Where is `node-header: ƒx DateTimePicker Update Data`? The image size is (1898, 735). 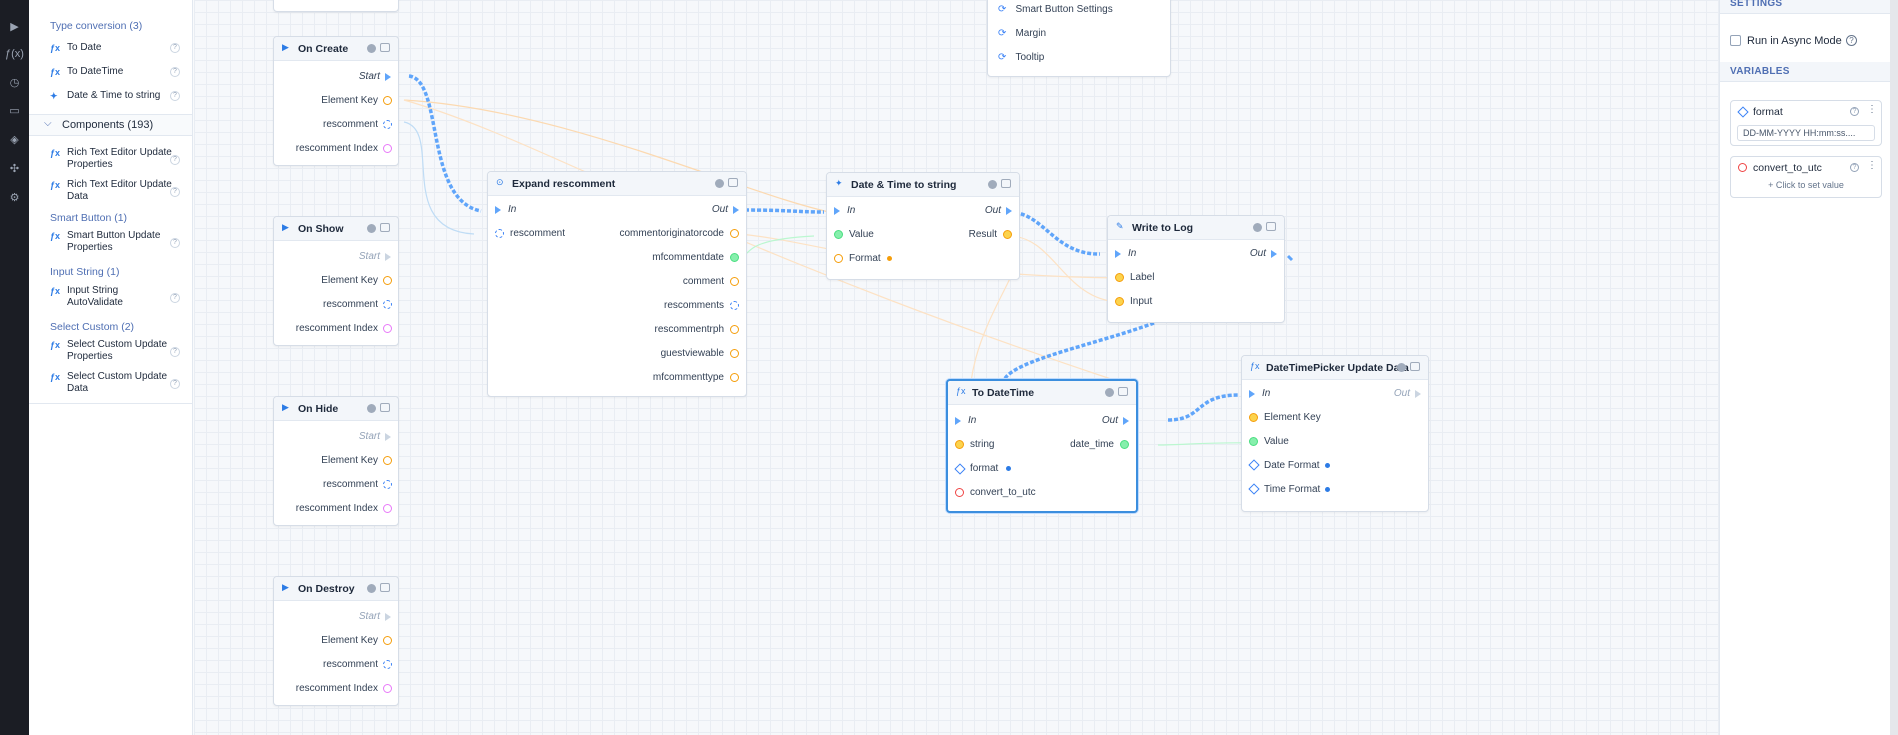
node-header: ƒx DateTimePicker Update Data is located at coordinates (1335, 368).